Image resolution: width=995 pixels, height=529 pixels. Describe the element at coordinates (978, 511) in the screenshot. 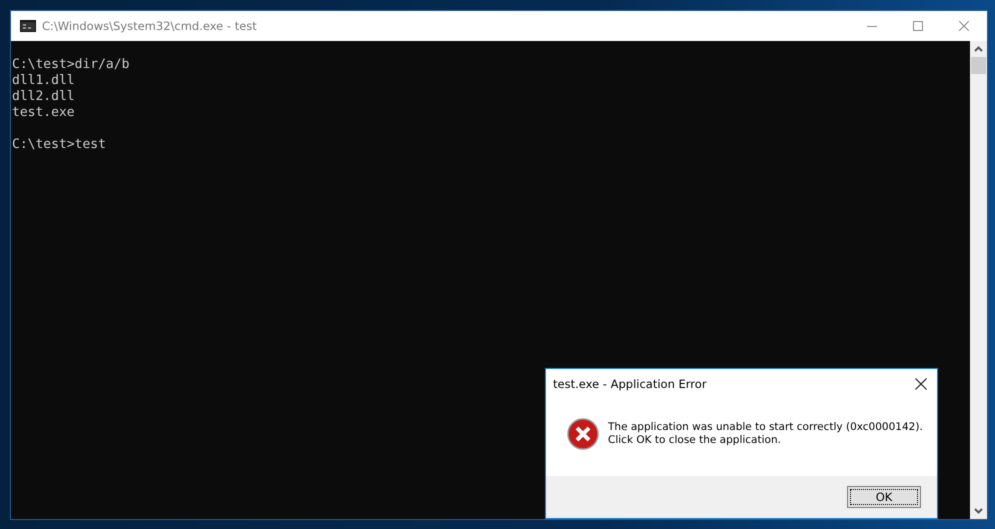

I see `scroll-down-icon` at that location.